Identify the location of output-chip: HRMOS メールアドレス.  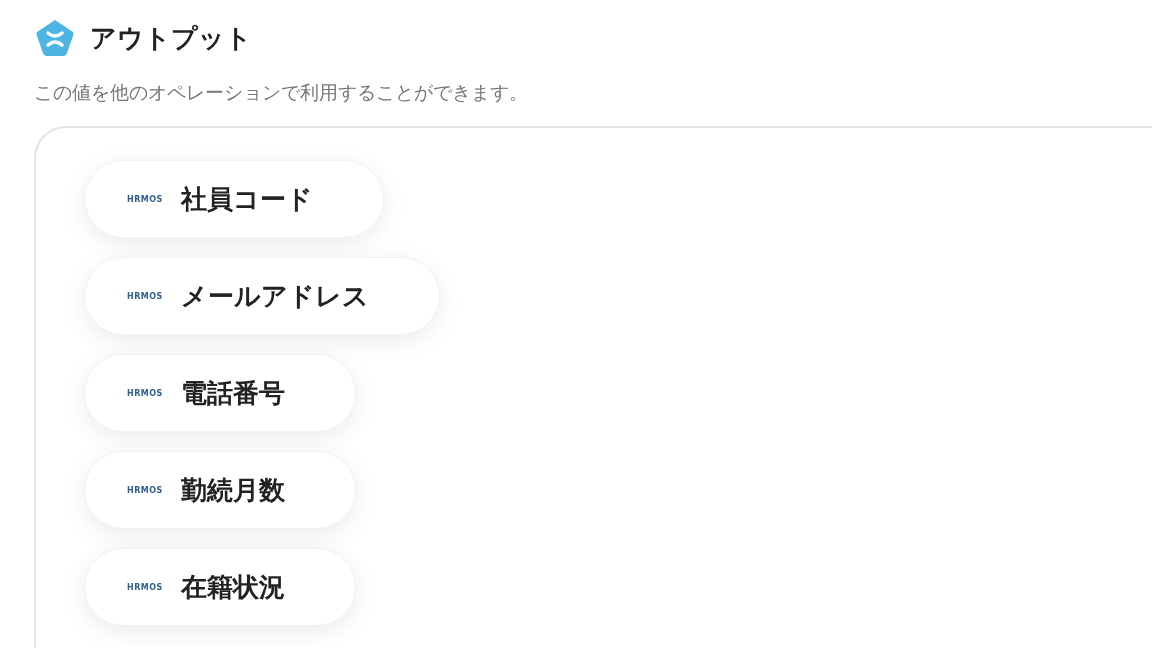
(262, 296).